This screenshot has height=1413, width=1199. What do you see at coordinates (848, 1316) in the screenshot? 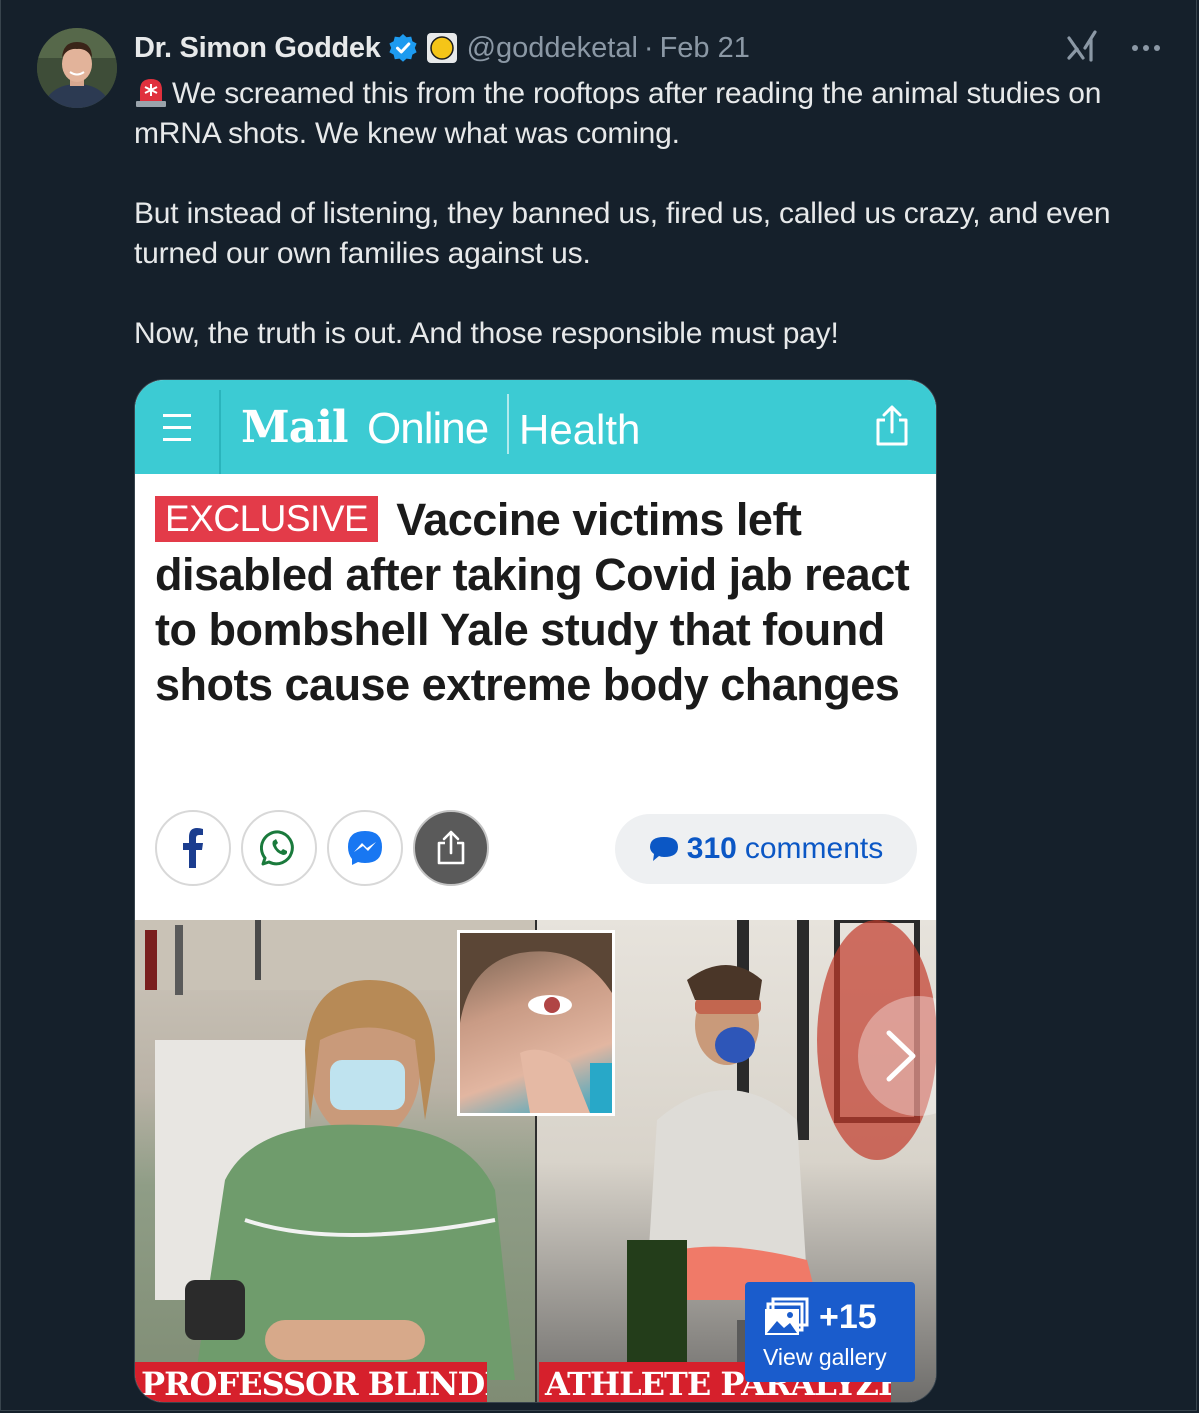
I see `gallery-count: +15` at bounding box center [848, 1316].